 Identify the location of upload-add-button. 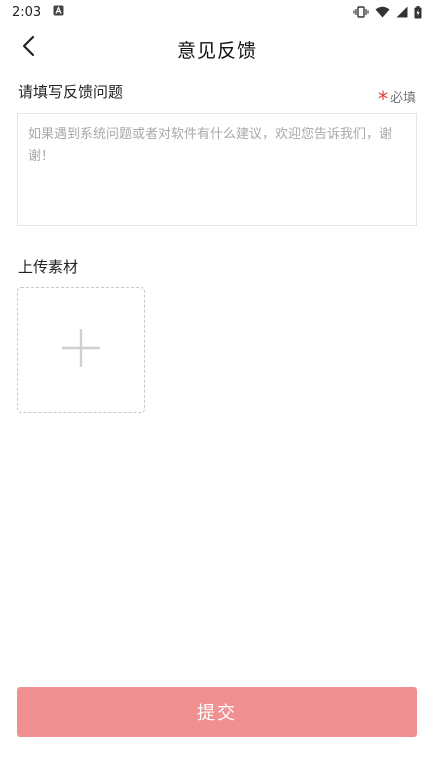
(81, 350).